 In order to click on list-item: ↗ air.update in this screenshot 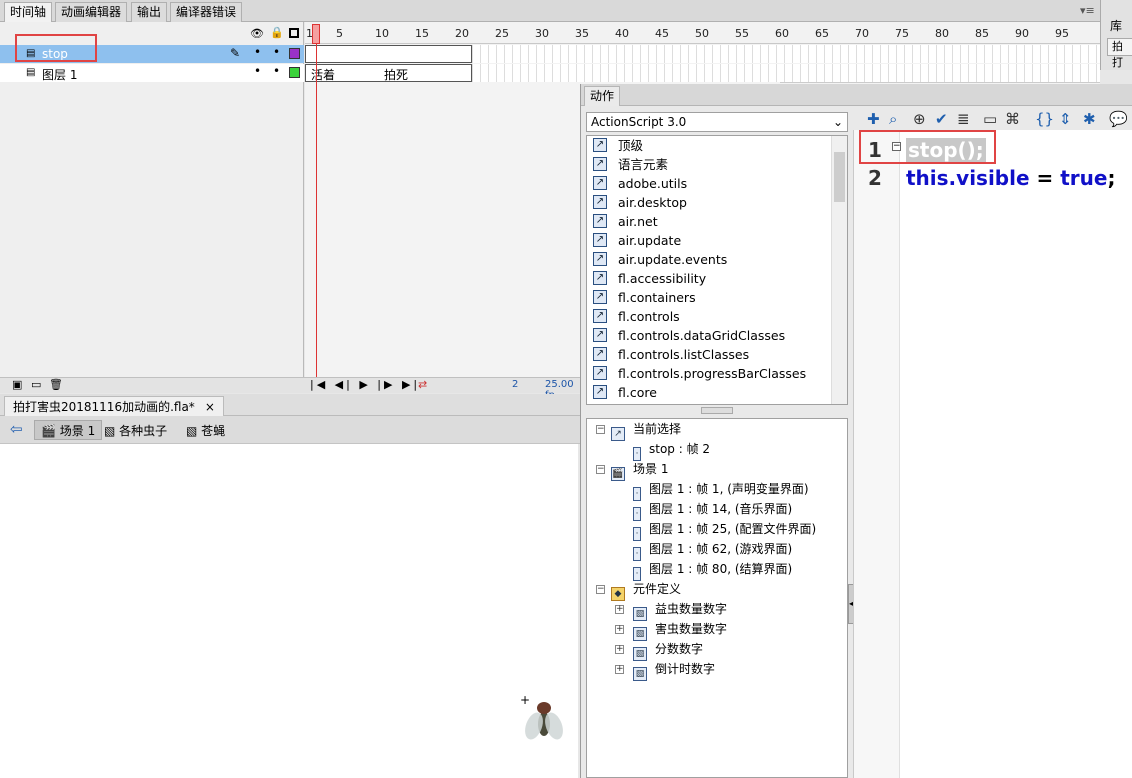, I will do `click(709, 240)`.